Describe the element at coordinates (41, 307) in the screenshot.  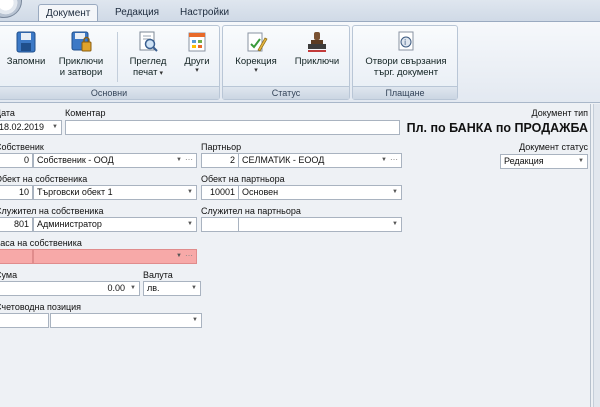
I see `accounting-label: Счетоводна позиция` at that location.